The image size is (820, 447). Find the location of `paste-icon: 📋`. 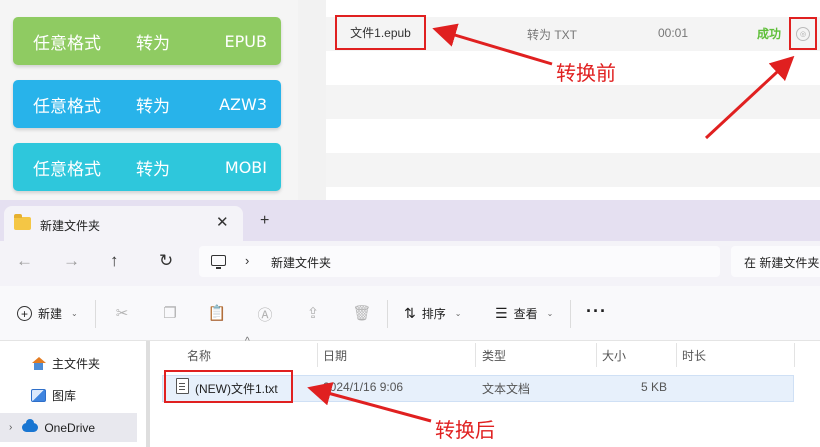

paste-icon: 📋 is located at coordinates (217, 313).